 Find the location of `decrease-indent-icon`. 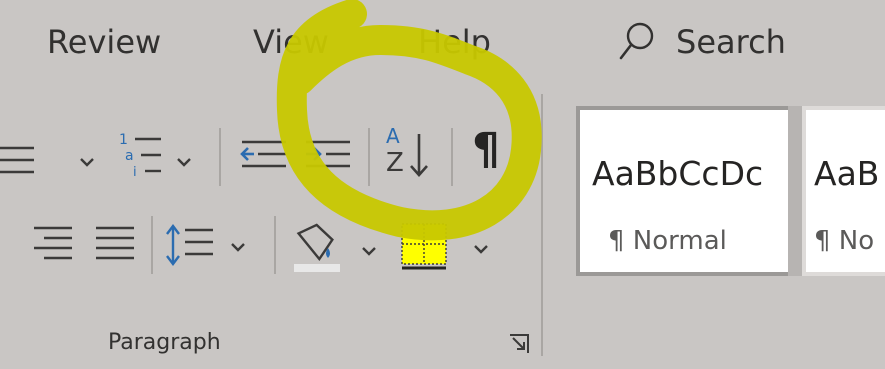

decrease-indent-icon is located at coordinates (264, 158).